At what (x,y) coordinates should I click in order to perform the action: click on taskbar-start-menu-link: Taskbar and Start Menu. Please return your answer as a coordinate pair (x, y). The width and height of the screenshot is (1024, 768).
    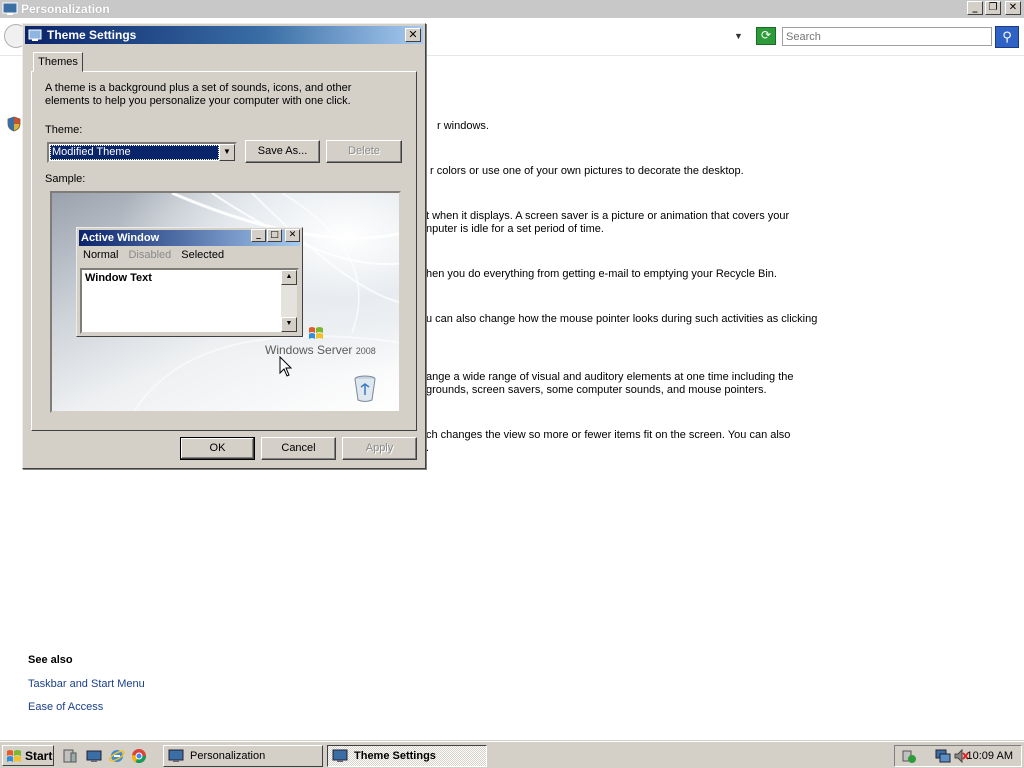
    Looking at the image, I should click on (86, 684).